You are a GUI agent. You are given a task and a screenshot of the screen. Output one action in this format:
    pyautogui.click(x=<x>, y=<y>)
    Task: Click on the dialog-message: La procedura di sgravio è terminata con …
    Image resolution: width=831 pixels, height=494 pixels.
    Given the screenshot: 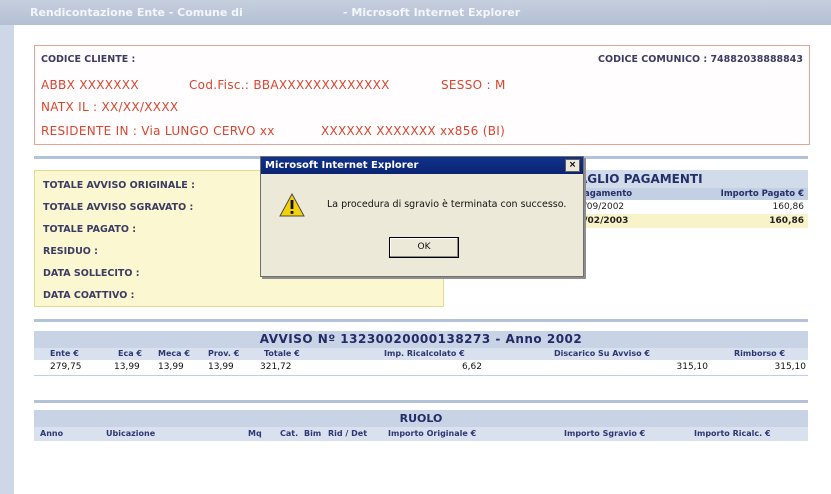 What is the action you would take?
    pyautogui.click(x=447, y=204)
    